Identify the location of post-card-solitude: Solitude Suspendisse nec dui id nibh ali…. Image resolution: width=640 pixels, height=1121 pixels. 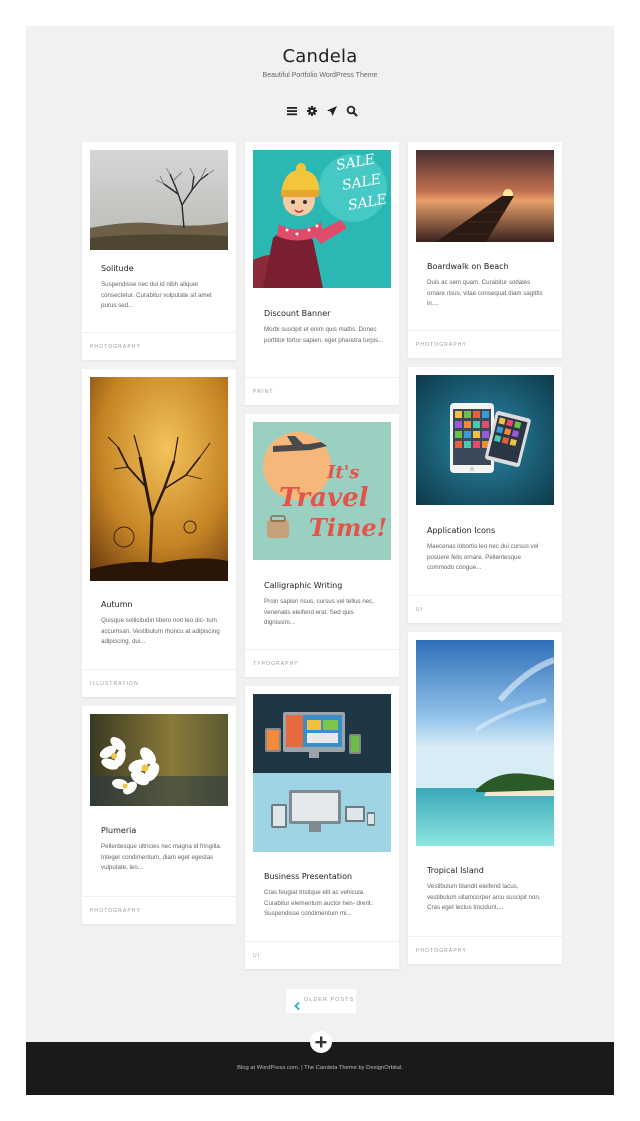
(159, 251).